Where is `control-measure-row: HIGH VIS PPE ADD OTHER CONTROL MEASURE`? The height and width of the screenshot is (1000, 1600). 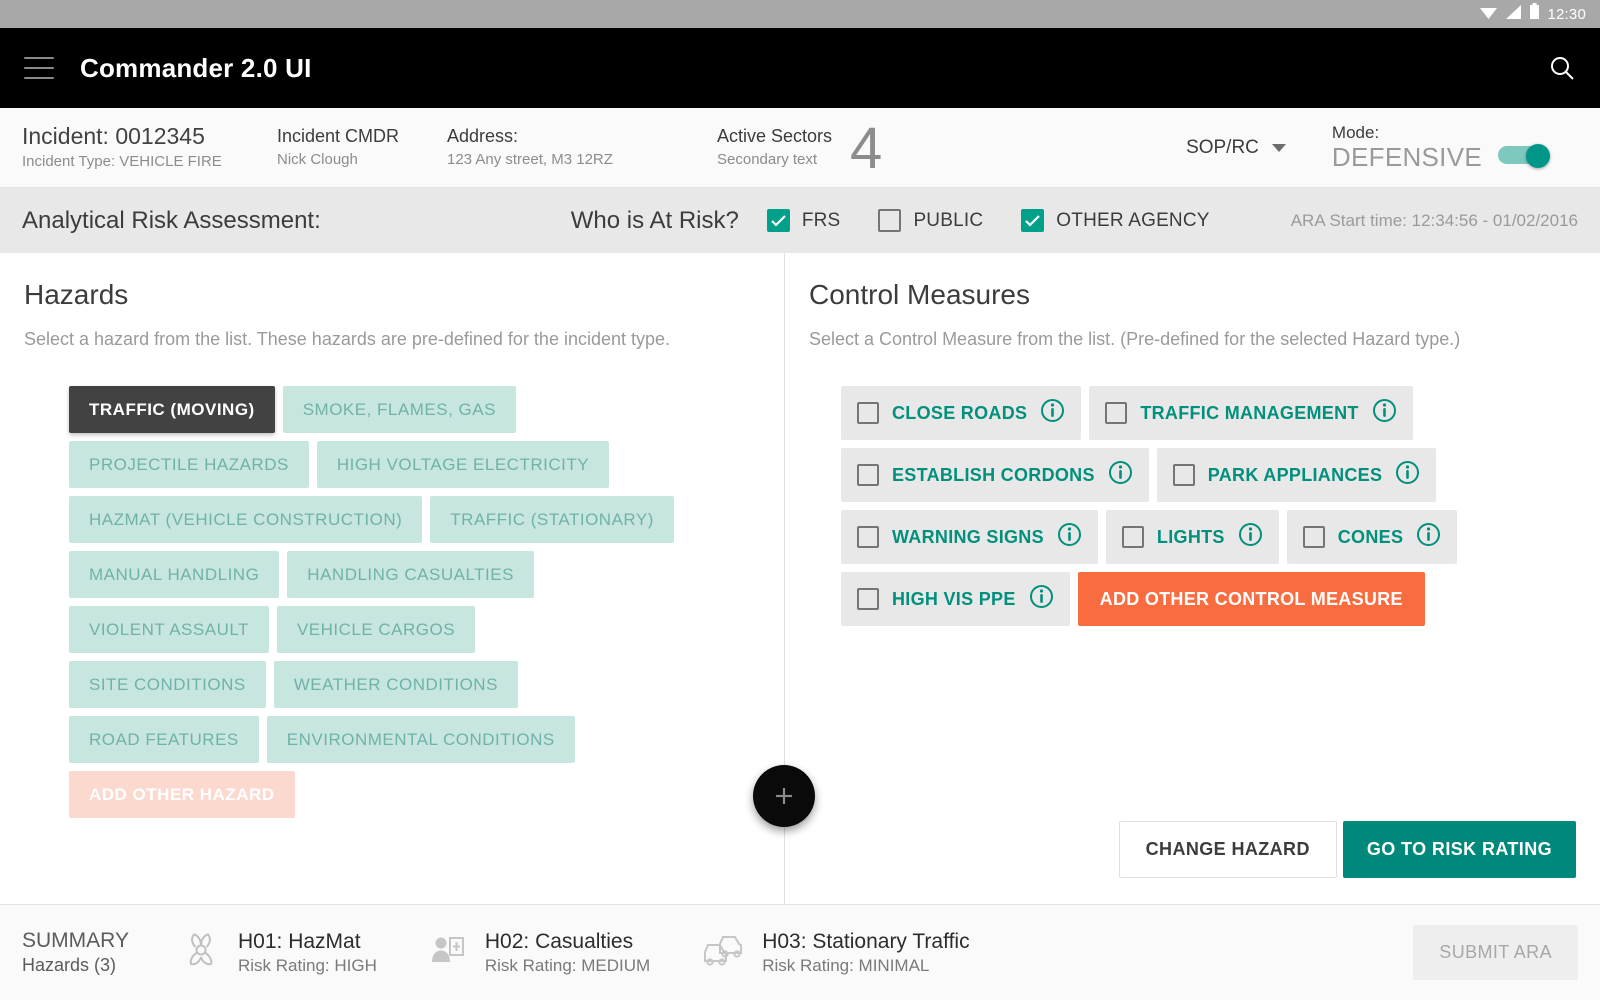
control-measure-row: HIGH VIS PPE ADD OTHER CONTROL MEASURE is located at coordinates (1208, 599).